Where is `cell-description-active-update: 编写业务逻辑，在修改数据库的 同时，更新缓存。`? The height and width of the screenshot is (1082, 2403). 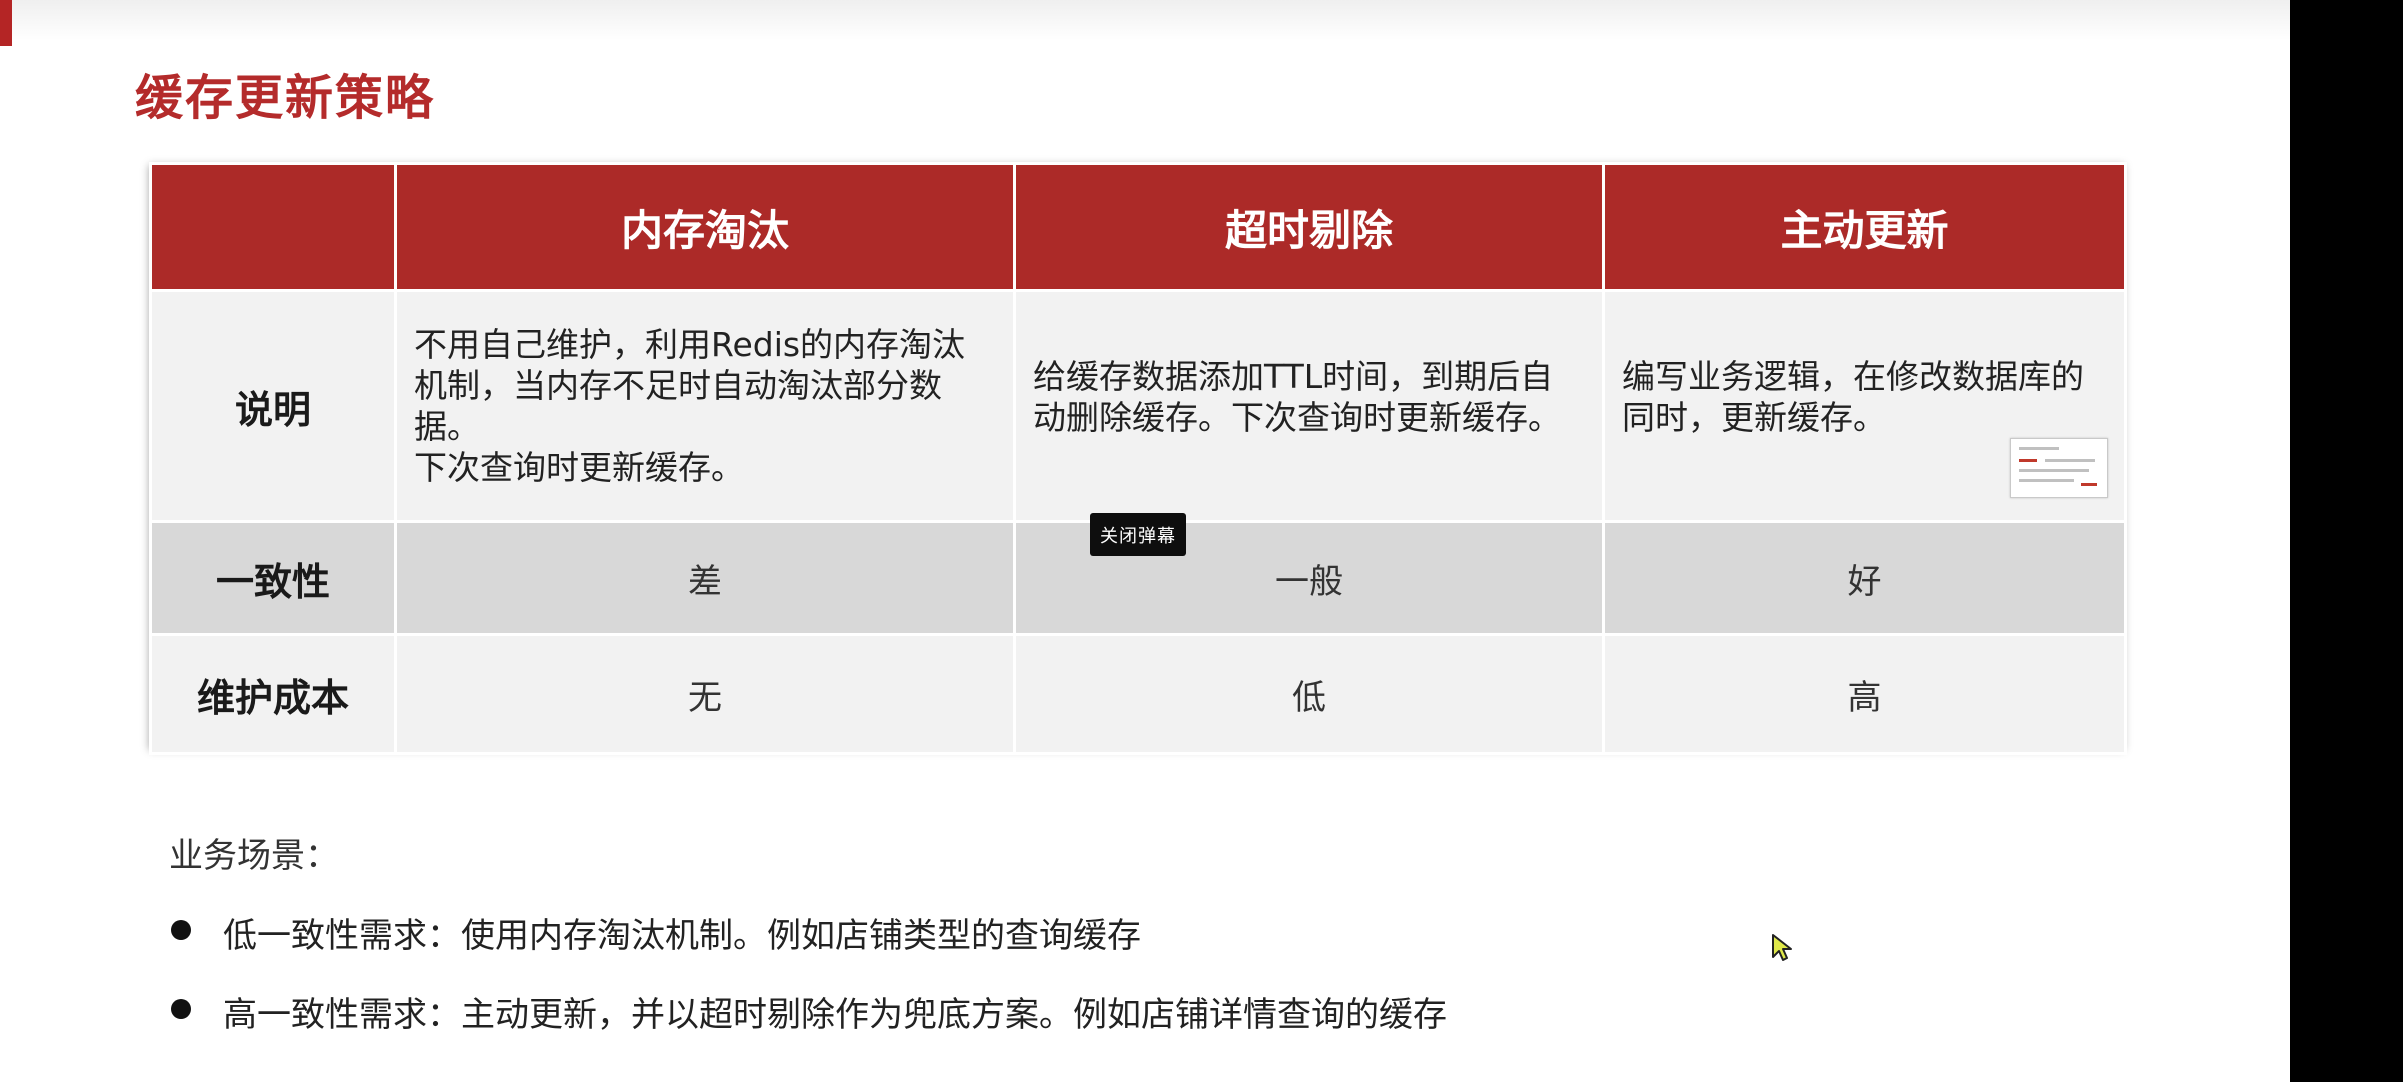
cell-description-active-update: 编写业务逻辑，在修改数据库的 同时，更新缓存。 is located at coordinates (1864, 406).